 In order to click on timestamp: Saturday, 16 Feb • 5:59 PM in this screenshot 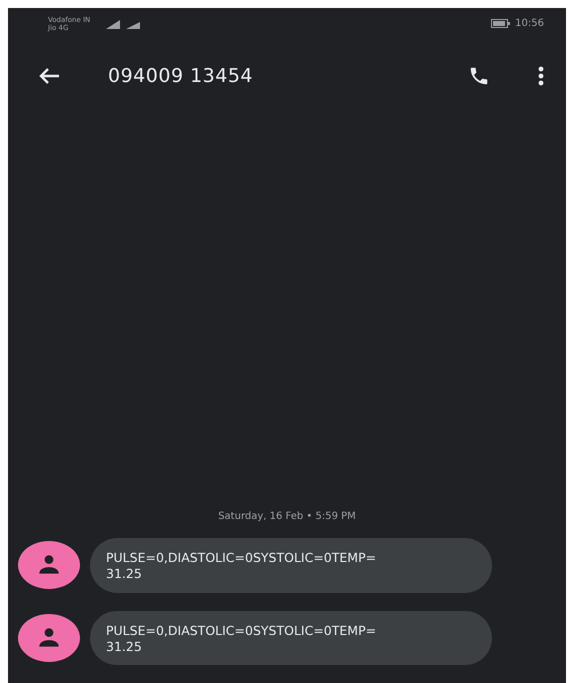, I will do `click(287, 517)`.